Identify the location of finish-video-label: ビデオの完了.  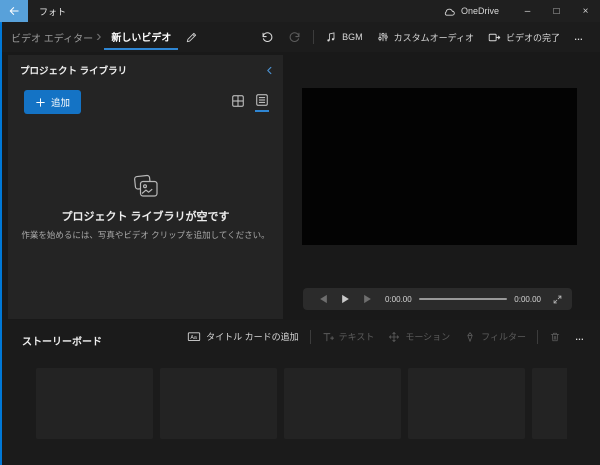
(532, 37).